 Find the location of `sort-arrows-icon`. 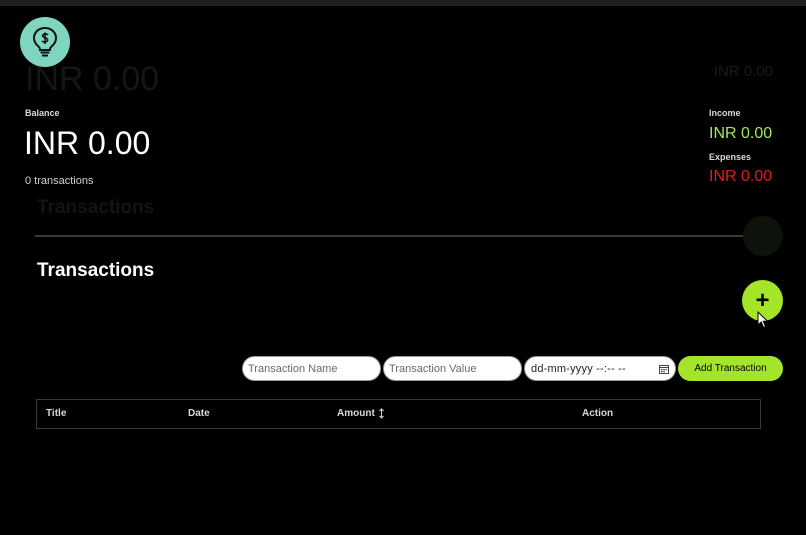

sort-arrows-icon is located at coordinates (381, 413).